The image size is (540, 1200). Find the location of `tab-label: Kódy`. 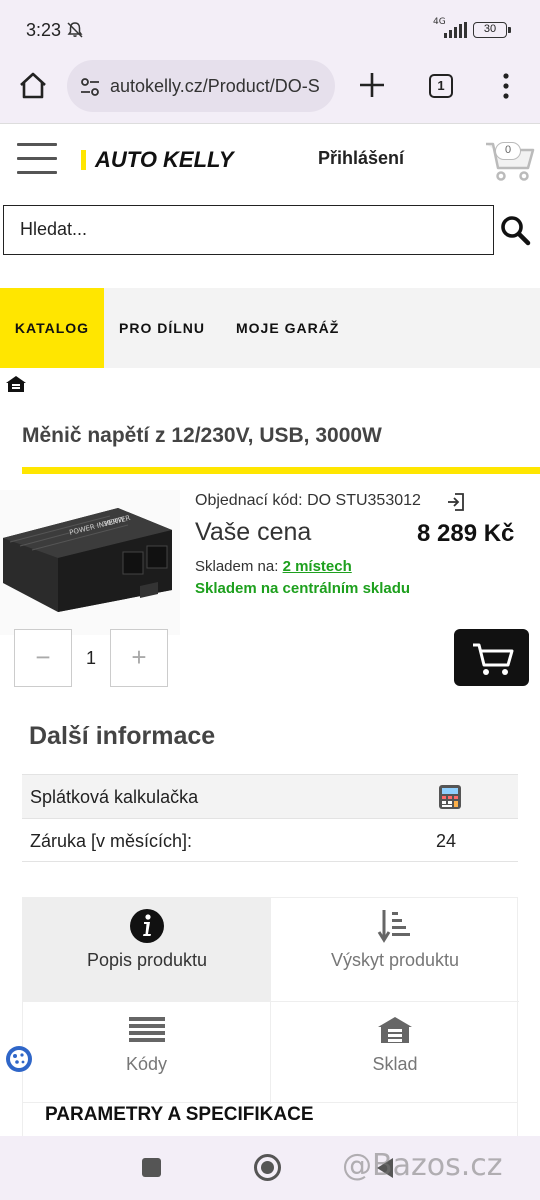

tab-label: Kódy is located at coordinates (146, 1064).